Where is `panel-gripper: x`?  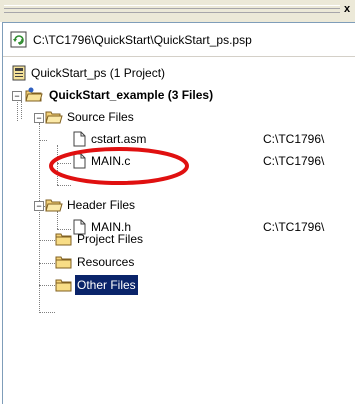 panel-gripper: x is located at coordinates (177, 11).